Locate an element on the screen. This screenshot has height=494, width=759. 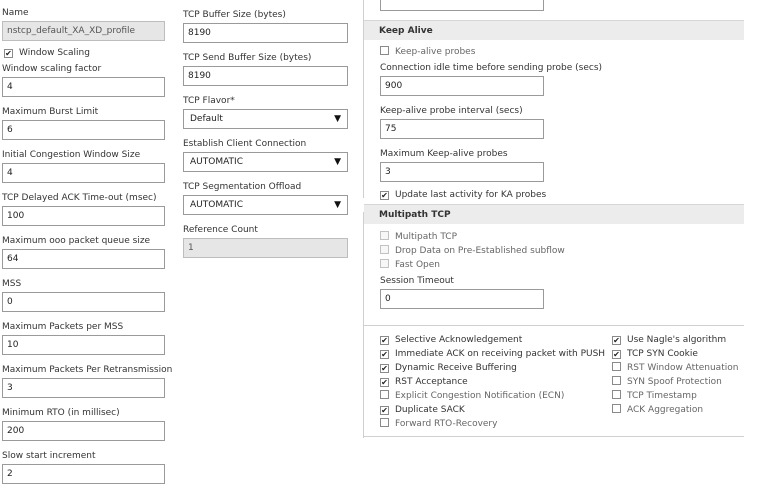
window-scaling-factor-label: Window scaling factor is located at coordinates (52, 69).